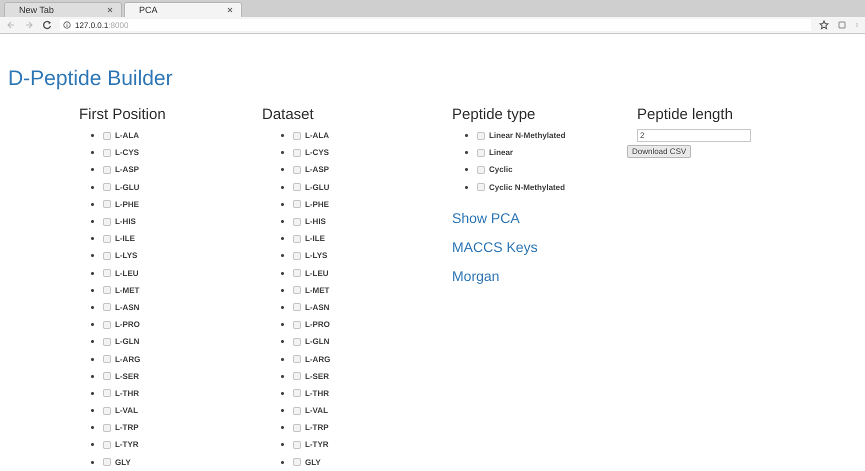  What do you see at coordinates (317, 290) in the screenshot?
I see `checkbox-label: L-MET` at bounding box center [317, 290].